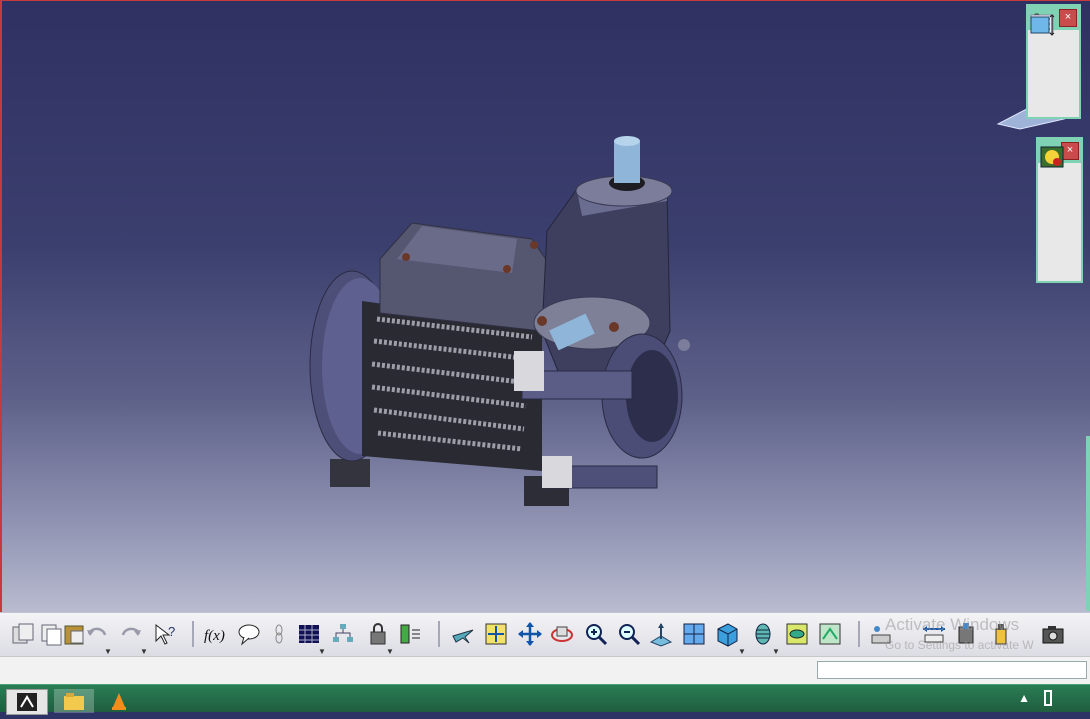 The width and height of the screenshot is (1090, 719). What do you see at coordinates (378, 634) in the screenshot?
I see `lock-icon` at bounding box center [378, 634].